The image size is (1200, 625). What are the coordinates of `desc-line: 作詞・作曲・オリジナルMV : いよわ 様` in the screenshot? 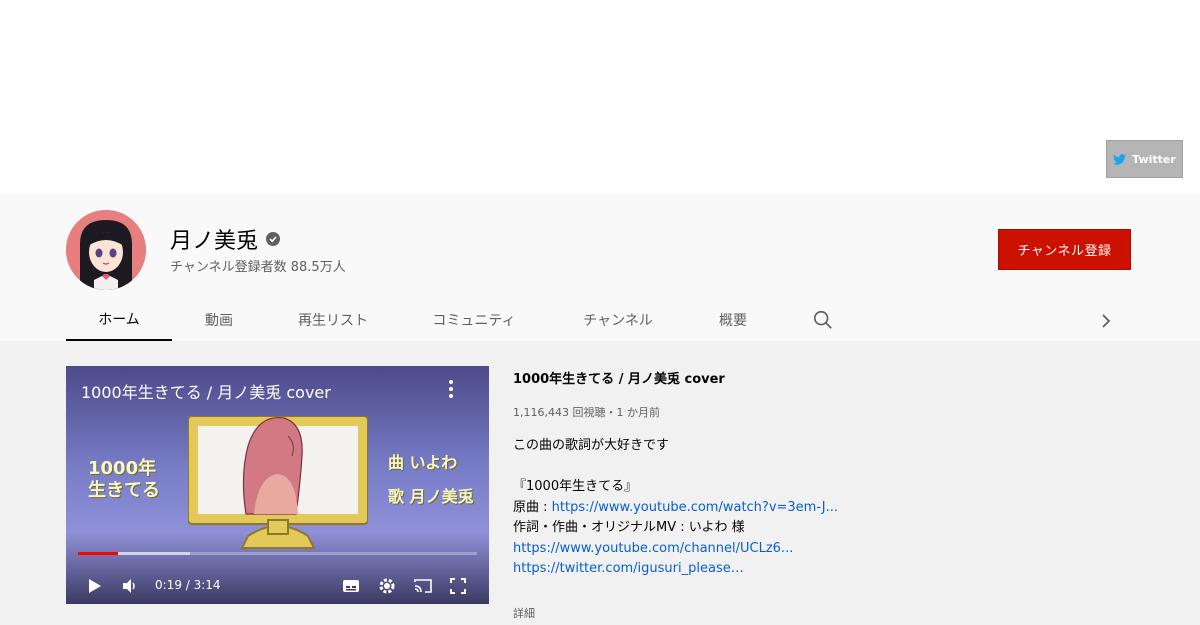 It's located at (629, 527).